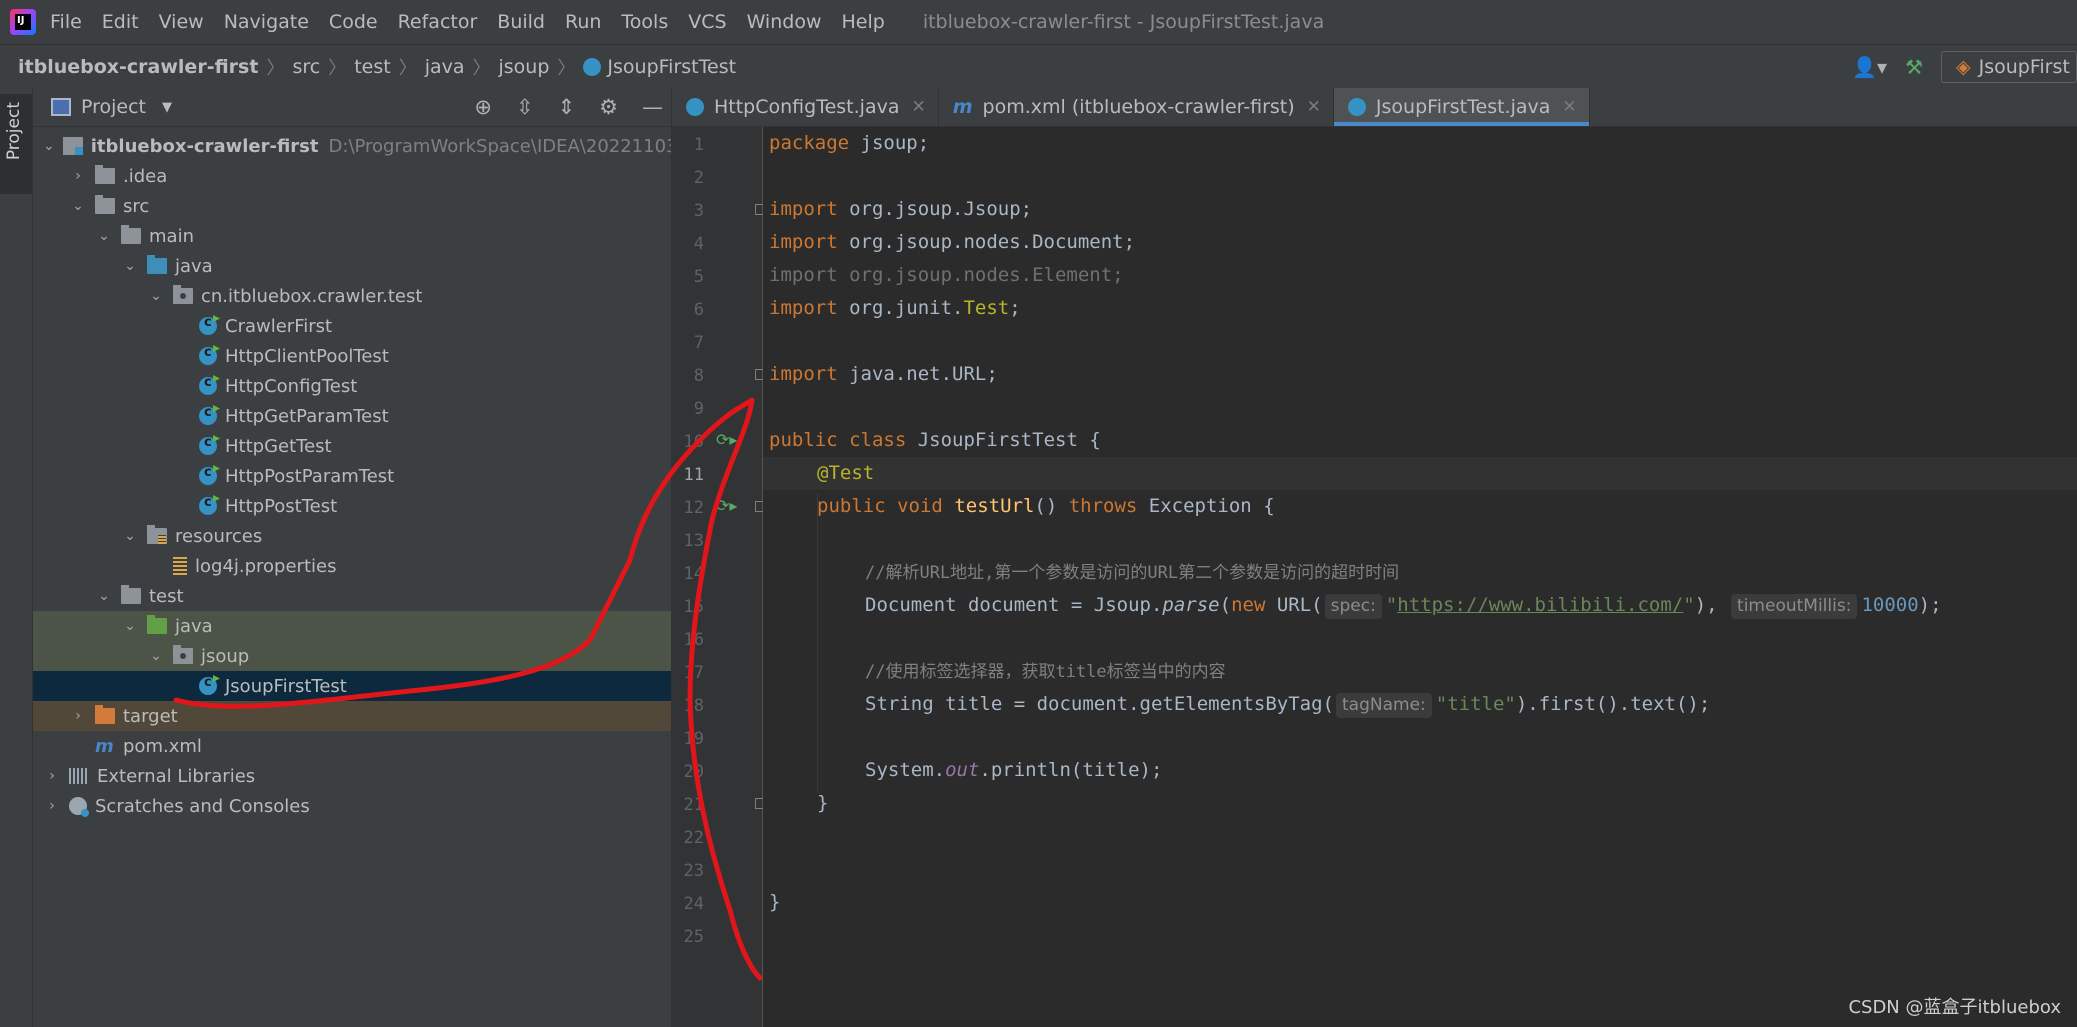 Image resolution: width=2077 pixels, height=1027 pixels. What do you see at coordinates (181, 22) in the screenshot?
I see `menu-view: View` at bounding box center [181, 22].